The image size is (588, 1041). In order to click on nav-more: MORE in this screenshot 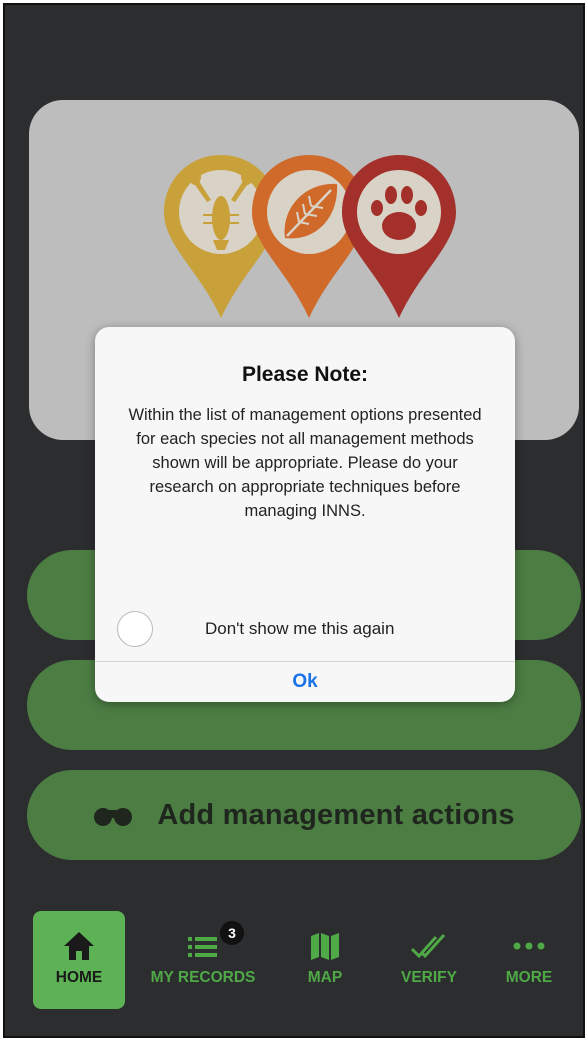, I will do `click(529, 960)`.